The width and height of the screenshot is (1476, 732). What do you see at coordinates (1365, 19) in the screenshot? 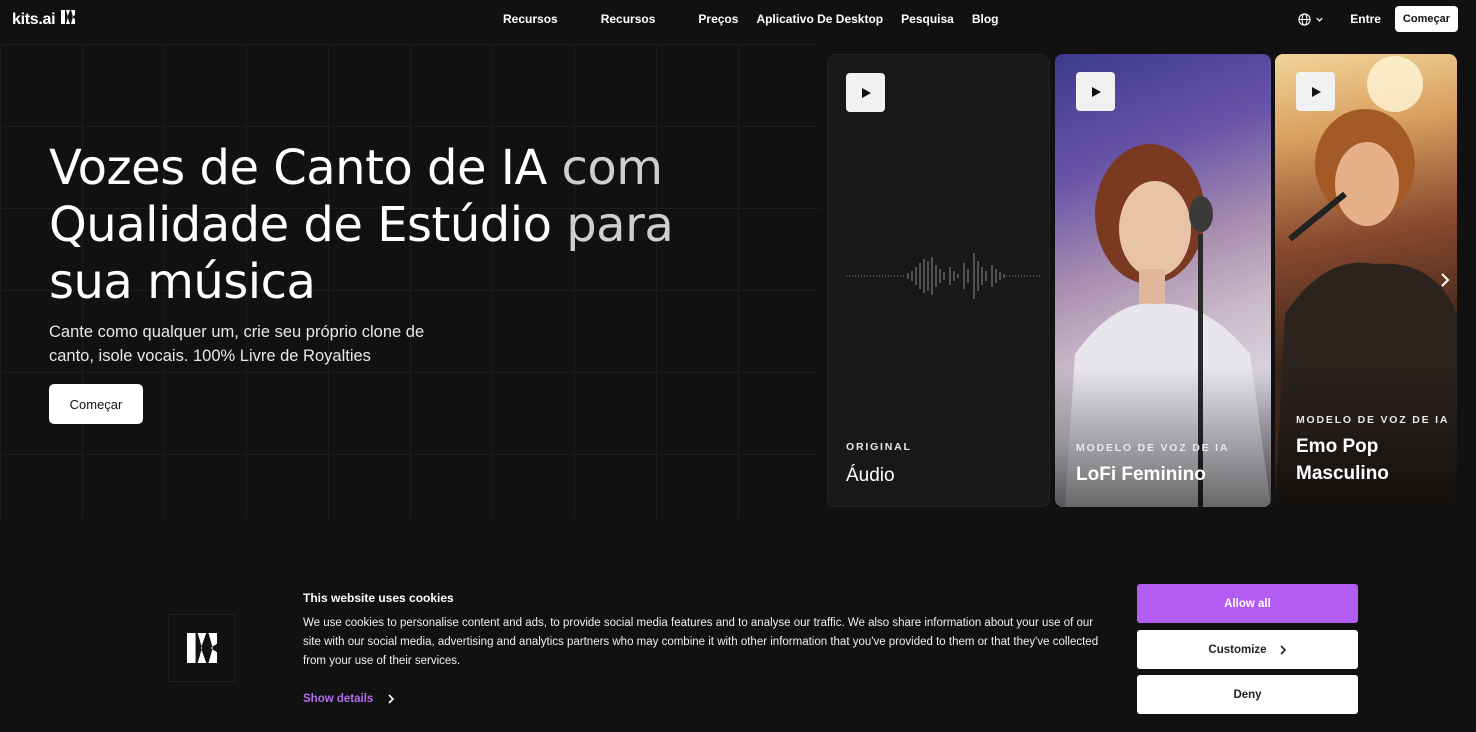
I see `signin-link: Entre` at bounding box center [1365, 19].